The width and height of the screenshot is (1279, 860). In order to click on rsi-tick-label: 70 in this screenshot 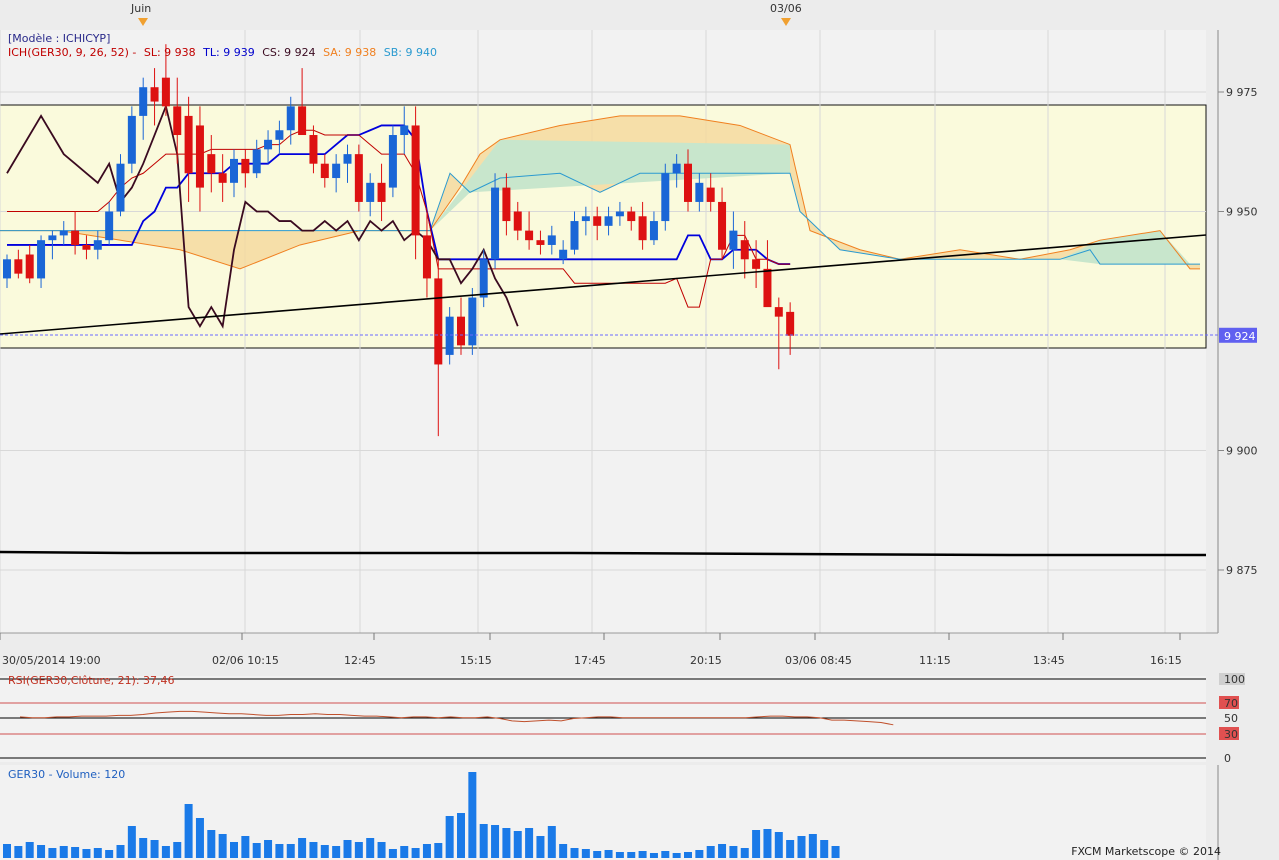, I will do `click(1231, 703)`.